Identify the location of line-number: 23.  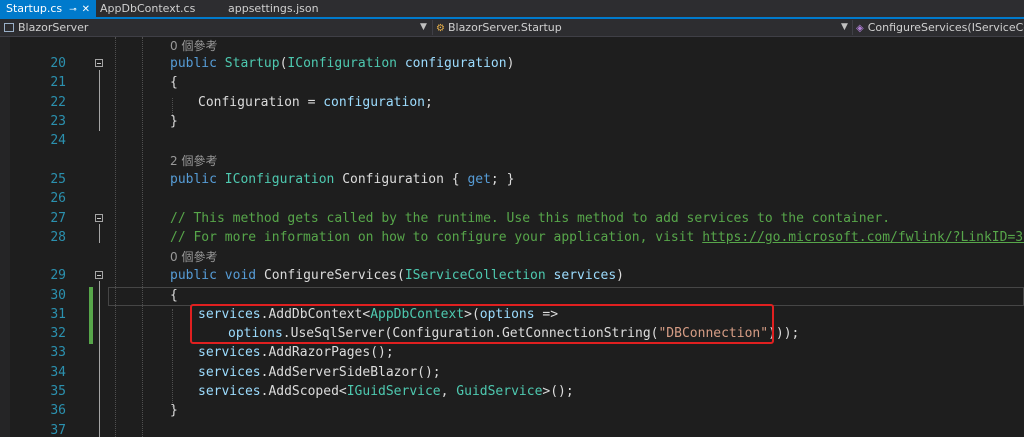
(58, 121).